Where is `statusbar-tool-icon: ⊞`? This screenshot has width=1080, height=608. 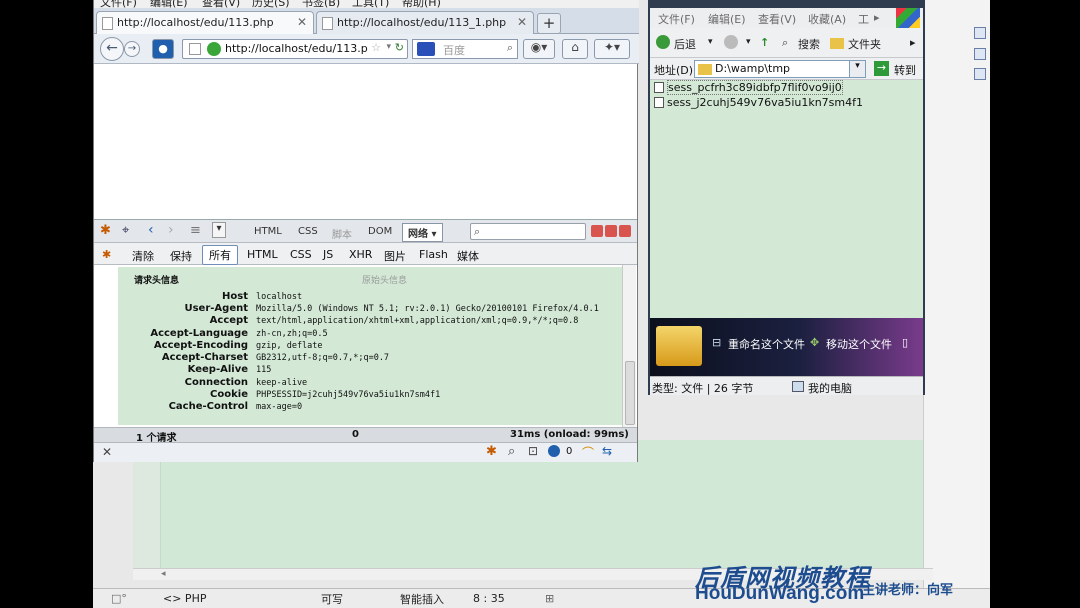
statusbar-tool-icon: ⊞ is located at coordinates (549, 598).